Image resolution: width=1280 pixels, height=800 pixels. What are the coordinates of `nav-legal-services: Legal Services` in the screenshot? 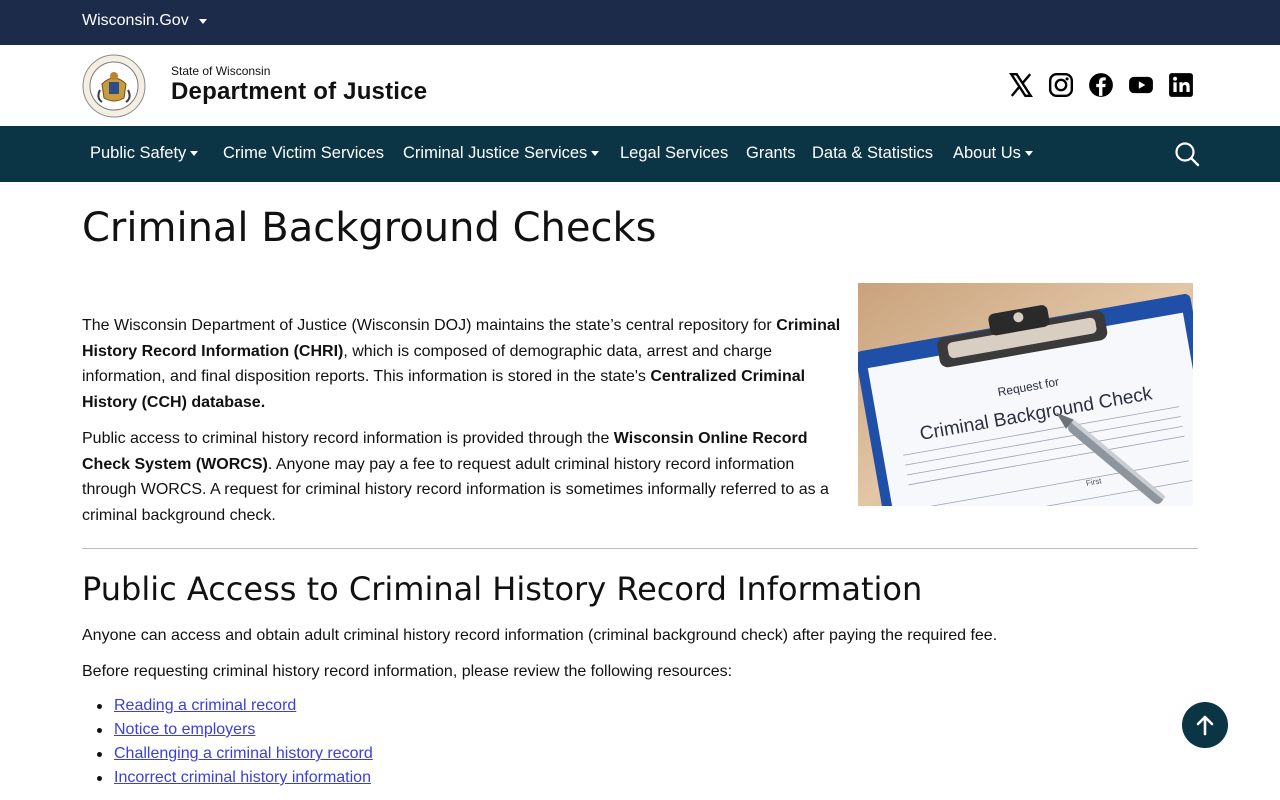 It's located at (674, 153).